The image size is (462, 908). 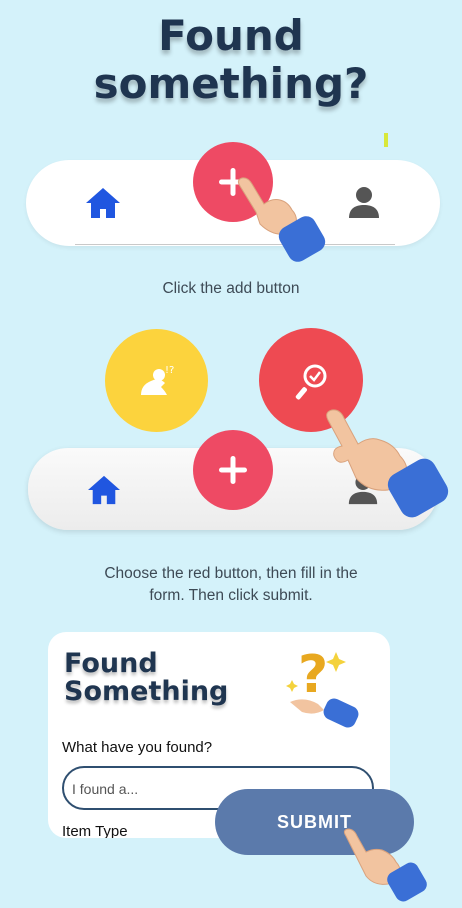 What do you see at coordinates (311, 382) in the screenshot?
I see `found-item-icon` at bounding box center [311, 382].